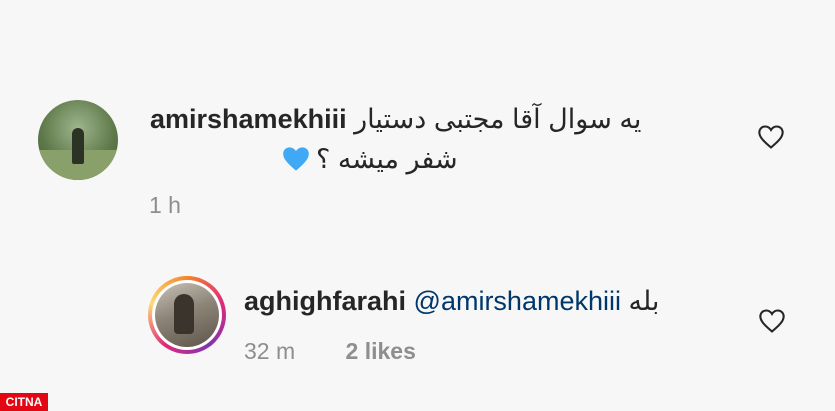 This screenshot has height=411, width=835. I want to click on comment-time: 1 h, so click(165, 205).